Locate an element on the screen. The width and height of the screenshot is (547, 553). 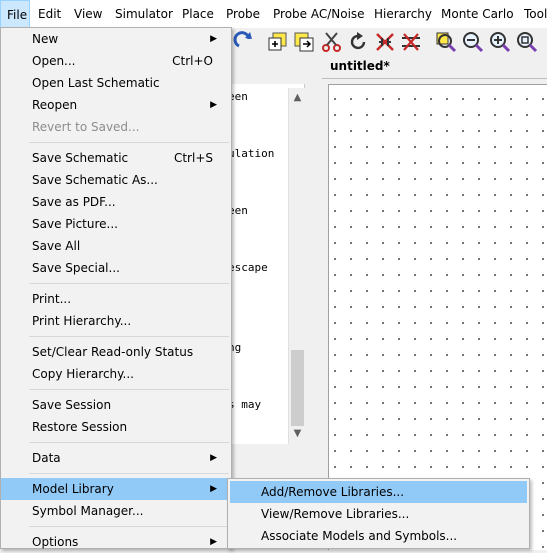
cut-icon is located at coordinates (332, 42).